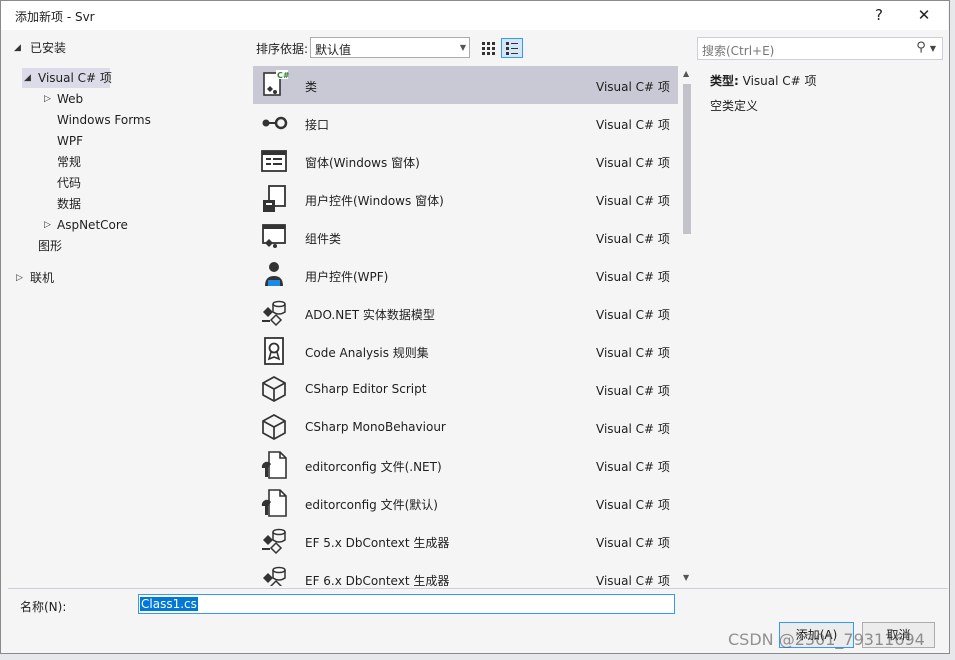  Describe the element at coordinates (169, 604) in the screenshot. I see `name-input-value: Class1.cs` at that location.